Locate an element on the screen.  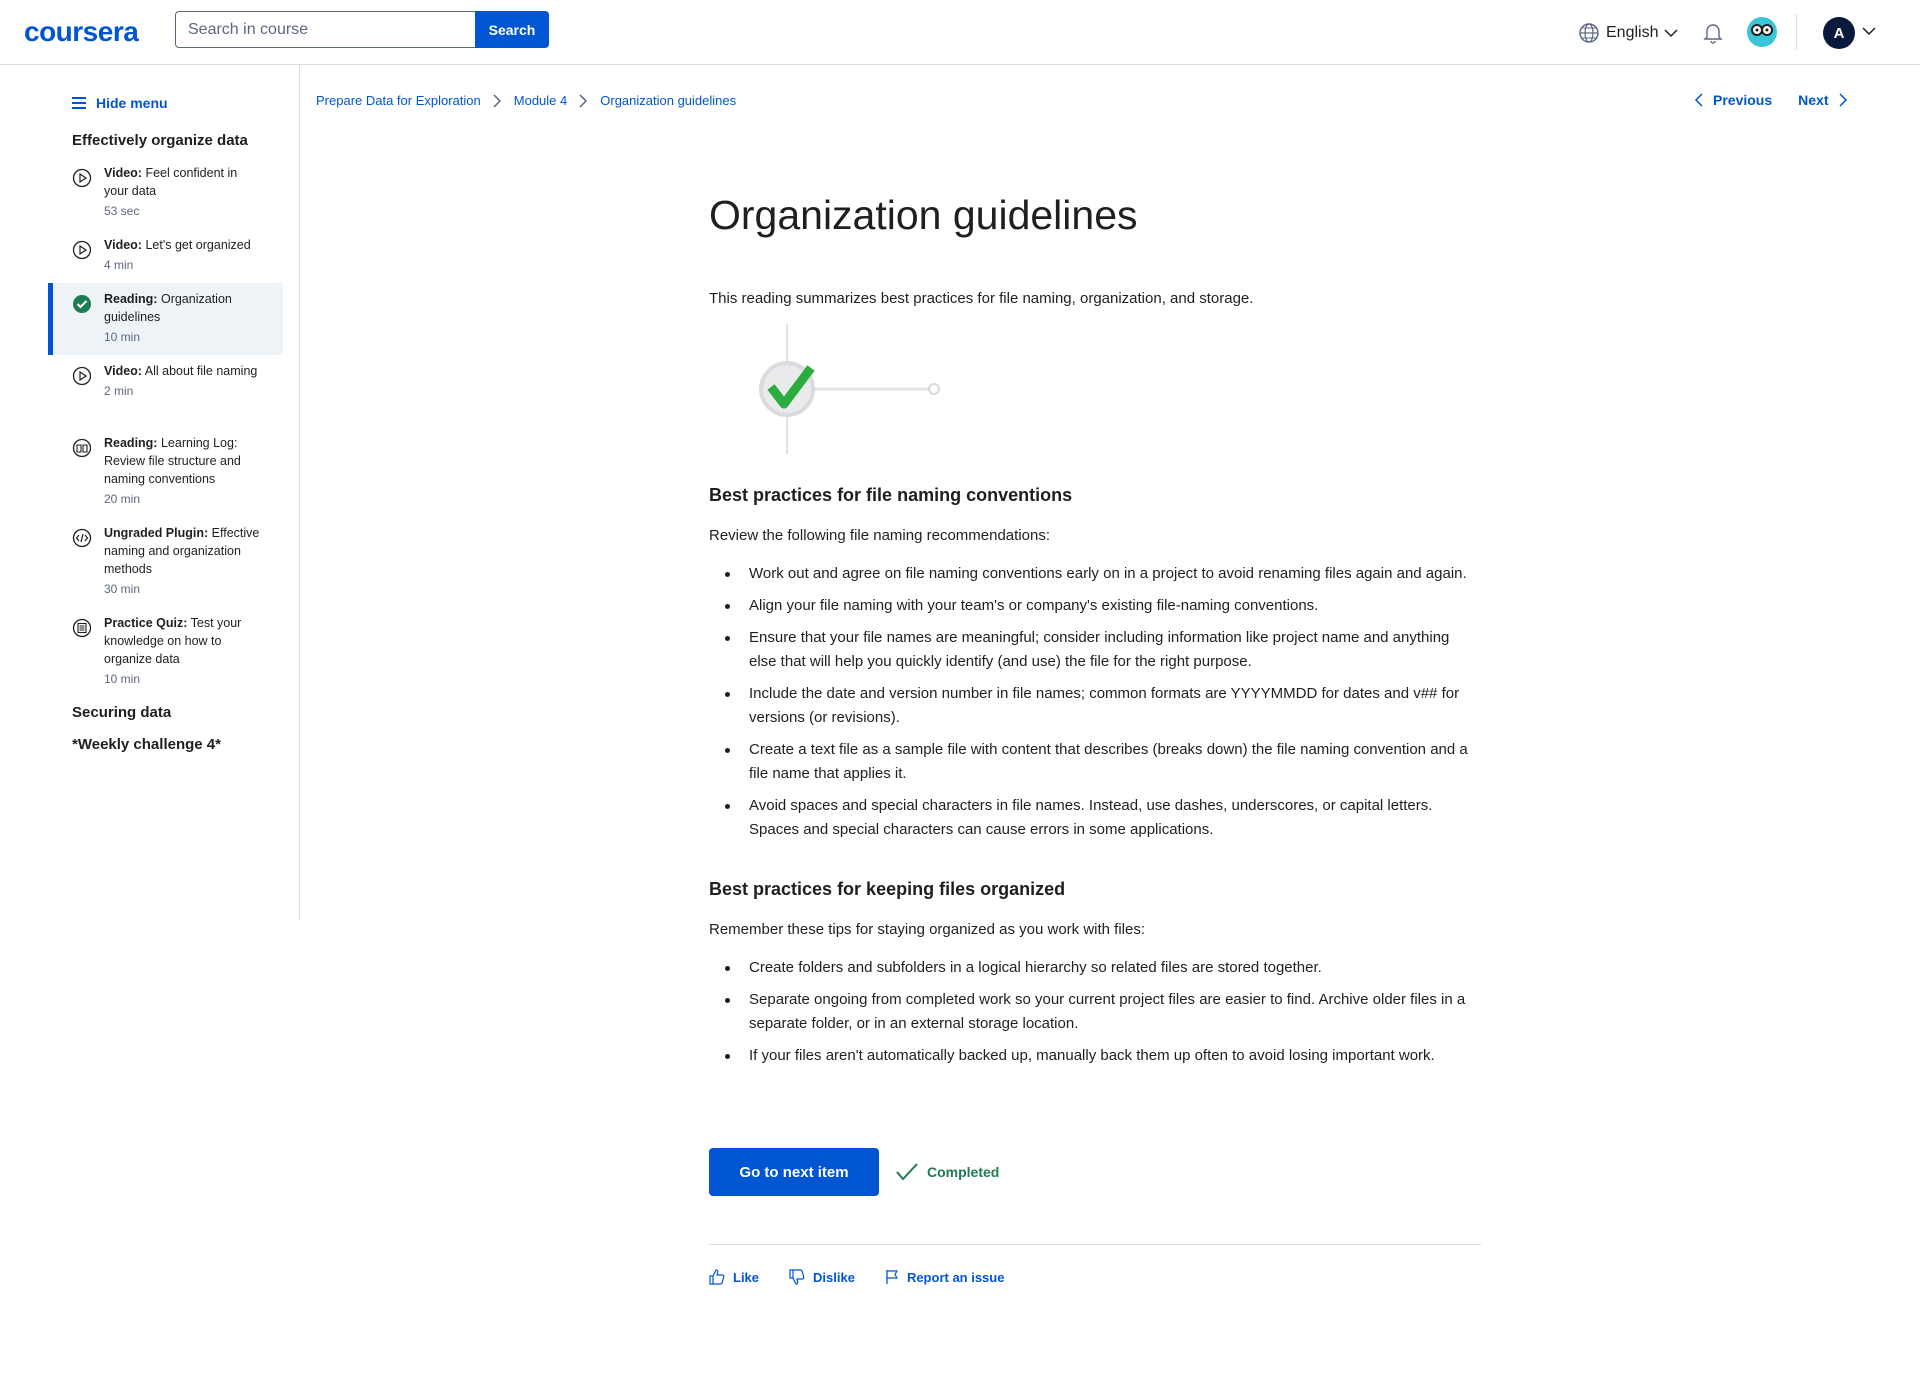
hamburger-icon is located at coordinates (79, 103).